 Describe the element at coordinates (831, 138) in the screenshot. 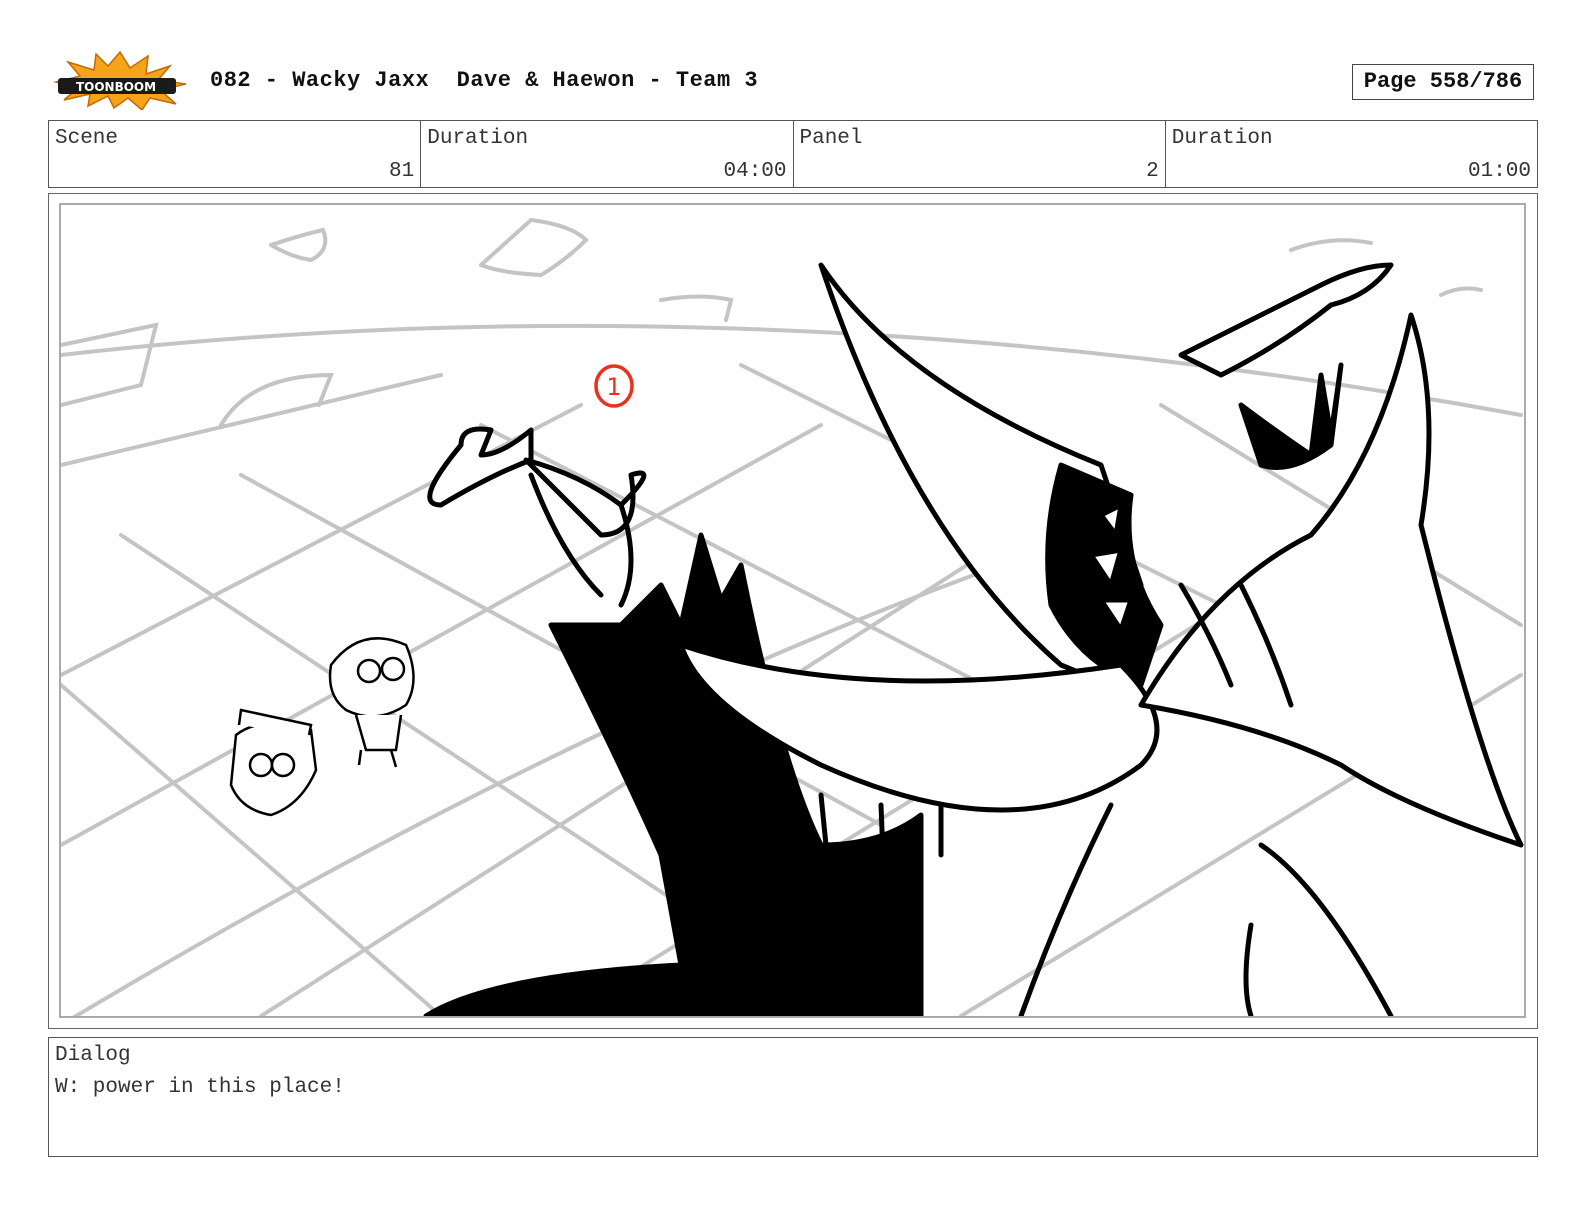

I see `panel-label: Panel` at that location.